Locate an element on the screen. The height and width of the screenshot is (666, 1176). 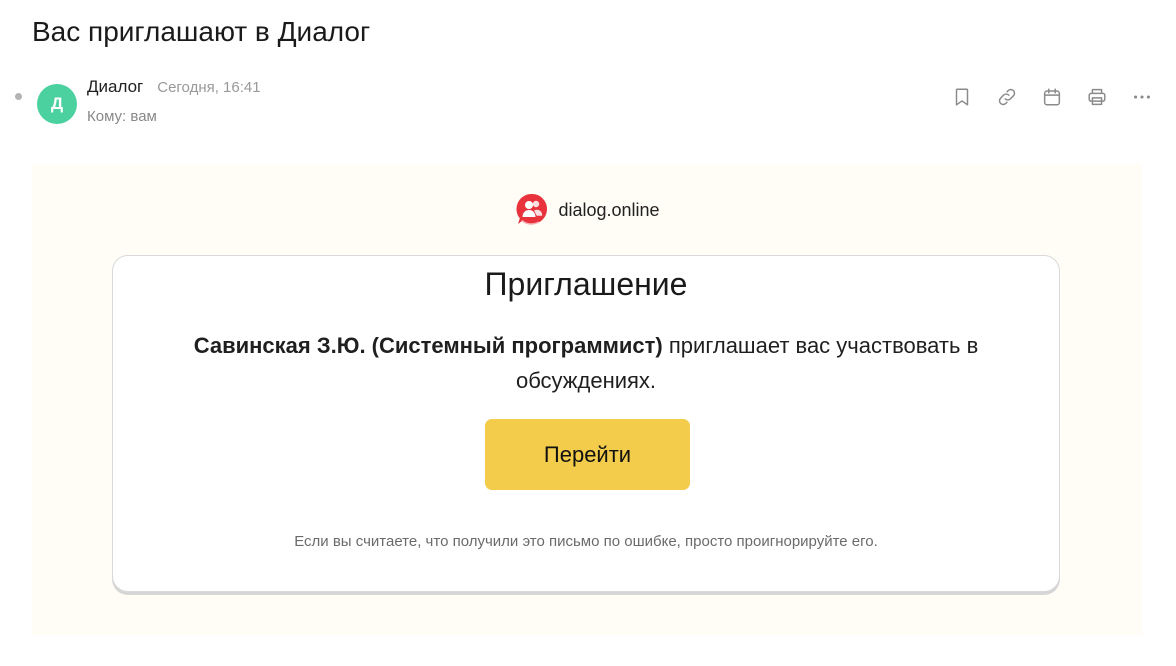
invitation-title: Приглашение is located at coordinates (586, 284).